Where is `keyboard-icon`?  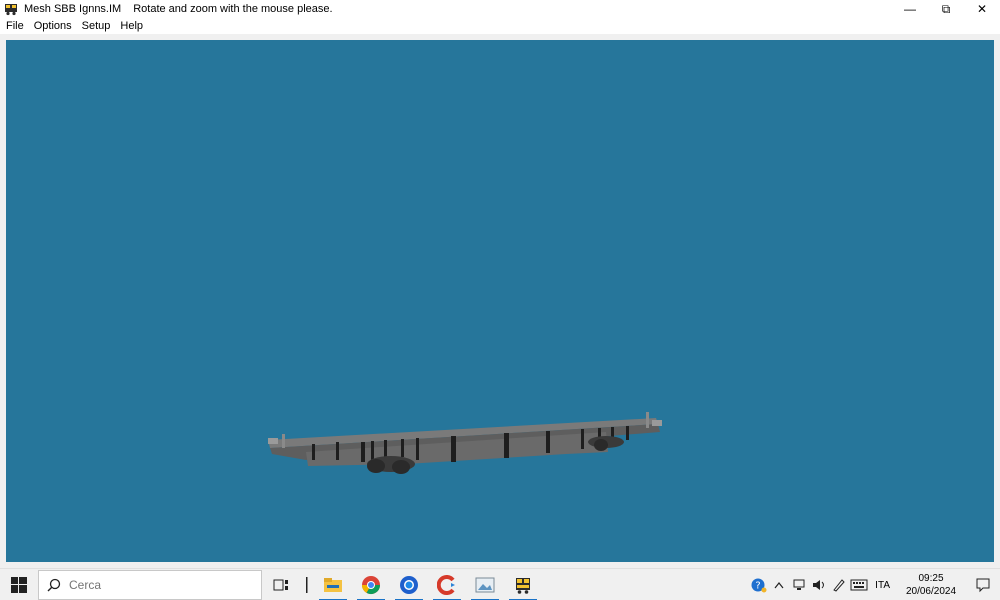 keyboard-icon is located at coordinates (859, 584).